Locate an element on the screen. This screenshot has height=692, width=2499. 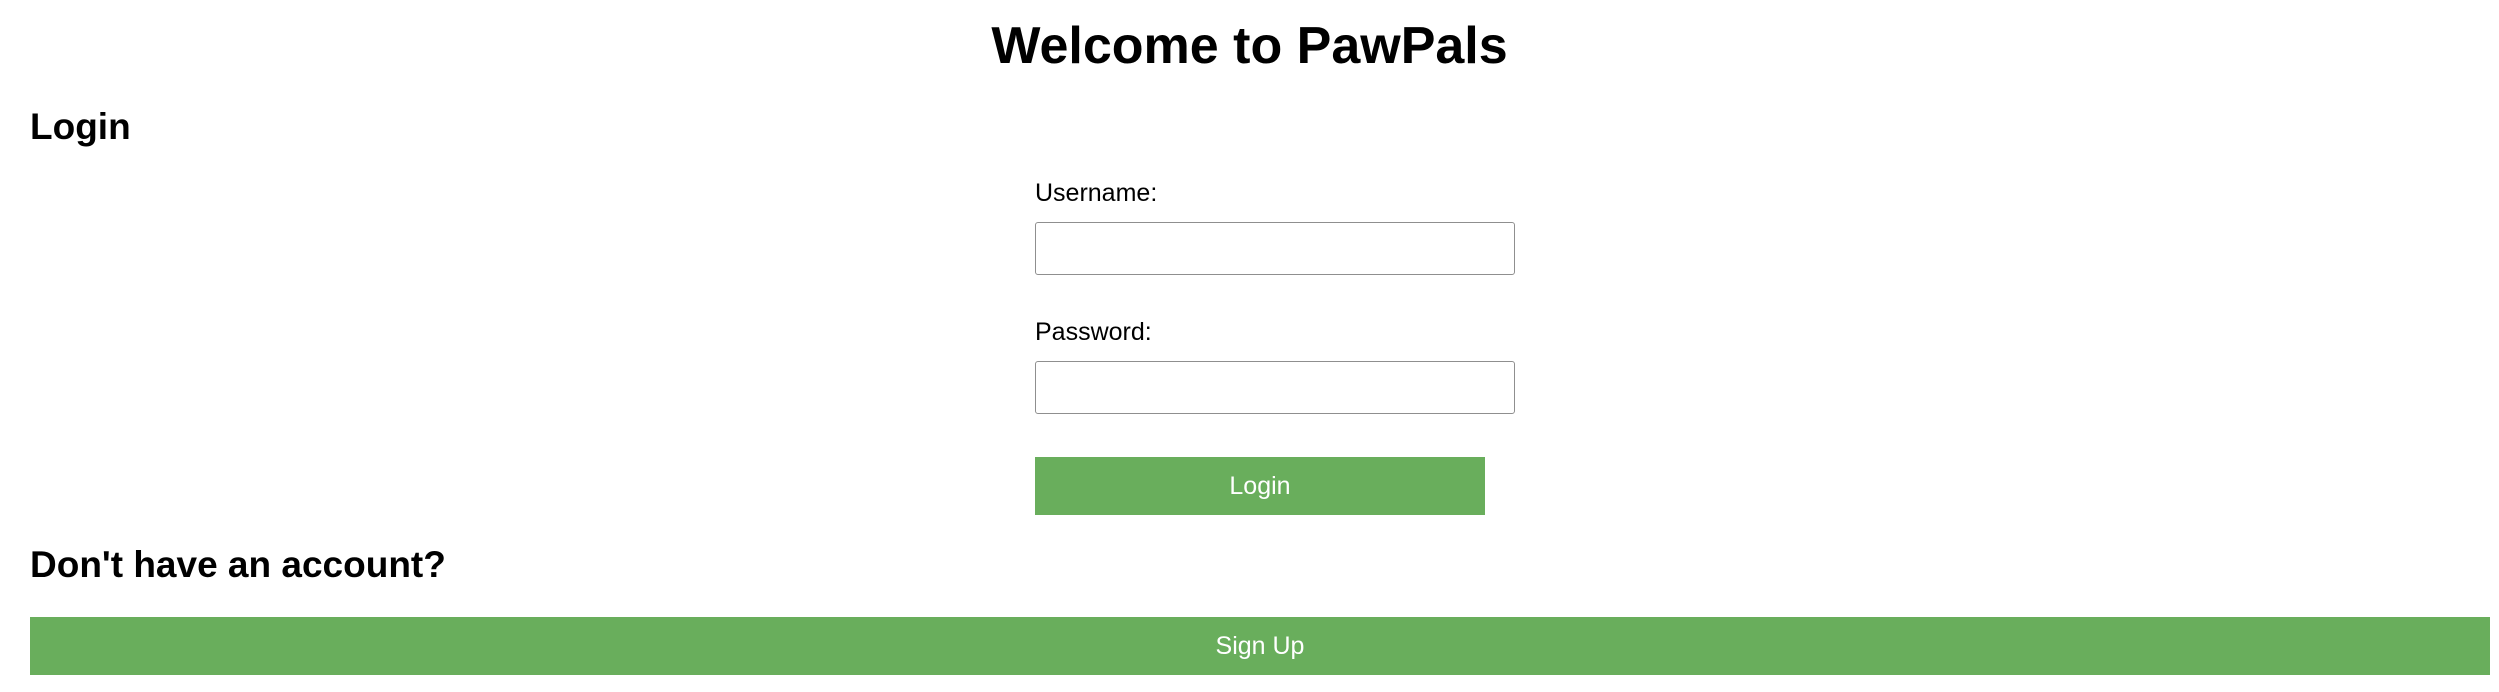
login-button: Login is located at coordinates (1260, 486).